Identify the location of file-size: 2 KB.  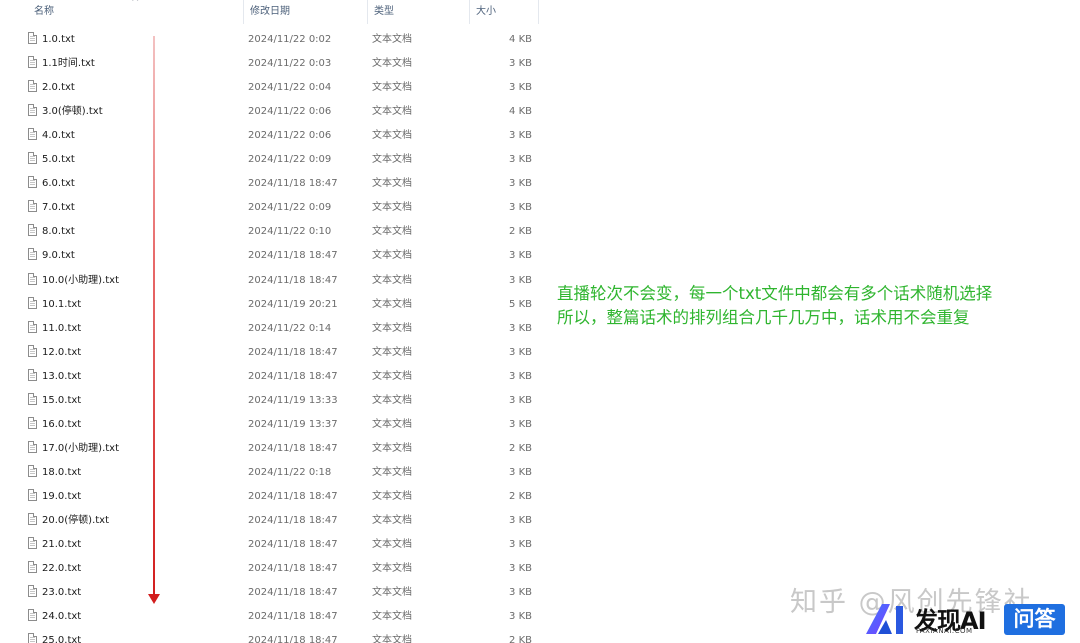
(520, 448).